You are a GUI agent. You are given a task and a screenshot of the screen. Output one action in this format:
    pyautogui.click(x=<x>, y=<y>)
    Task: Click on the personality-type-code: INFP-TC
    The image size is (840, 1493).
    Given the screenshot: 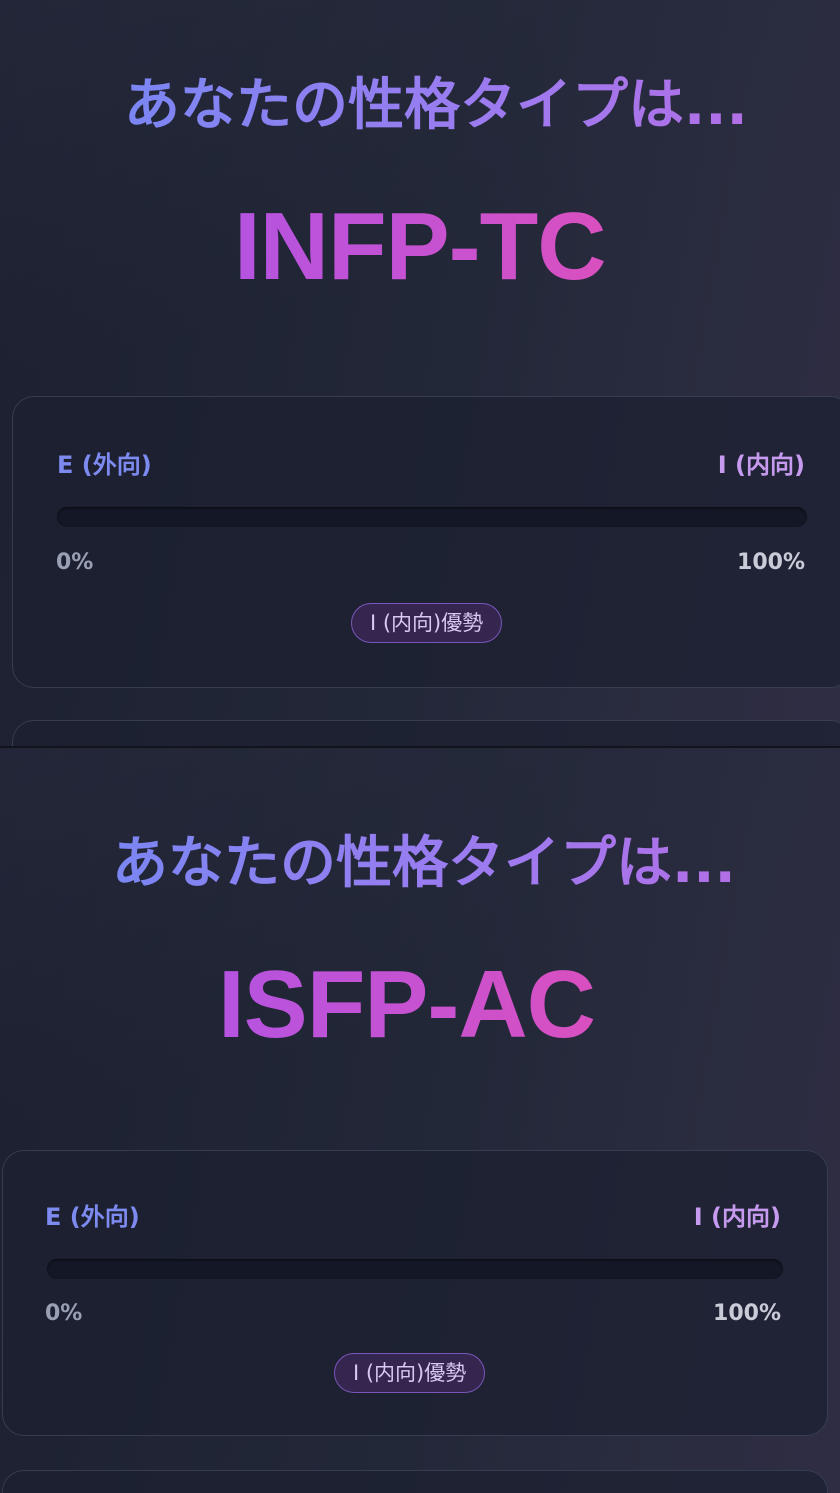 What is the action you would take?
    pyautogui.click(x=420, y=246)
    